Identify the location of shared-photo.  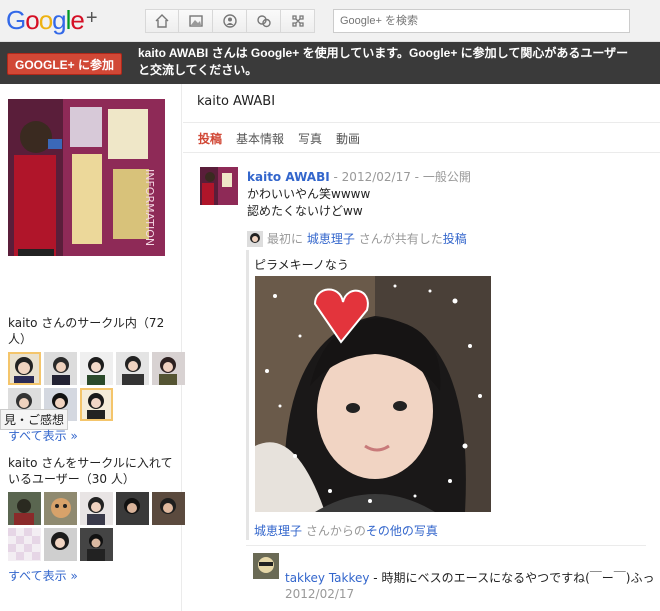
(373, 394).